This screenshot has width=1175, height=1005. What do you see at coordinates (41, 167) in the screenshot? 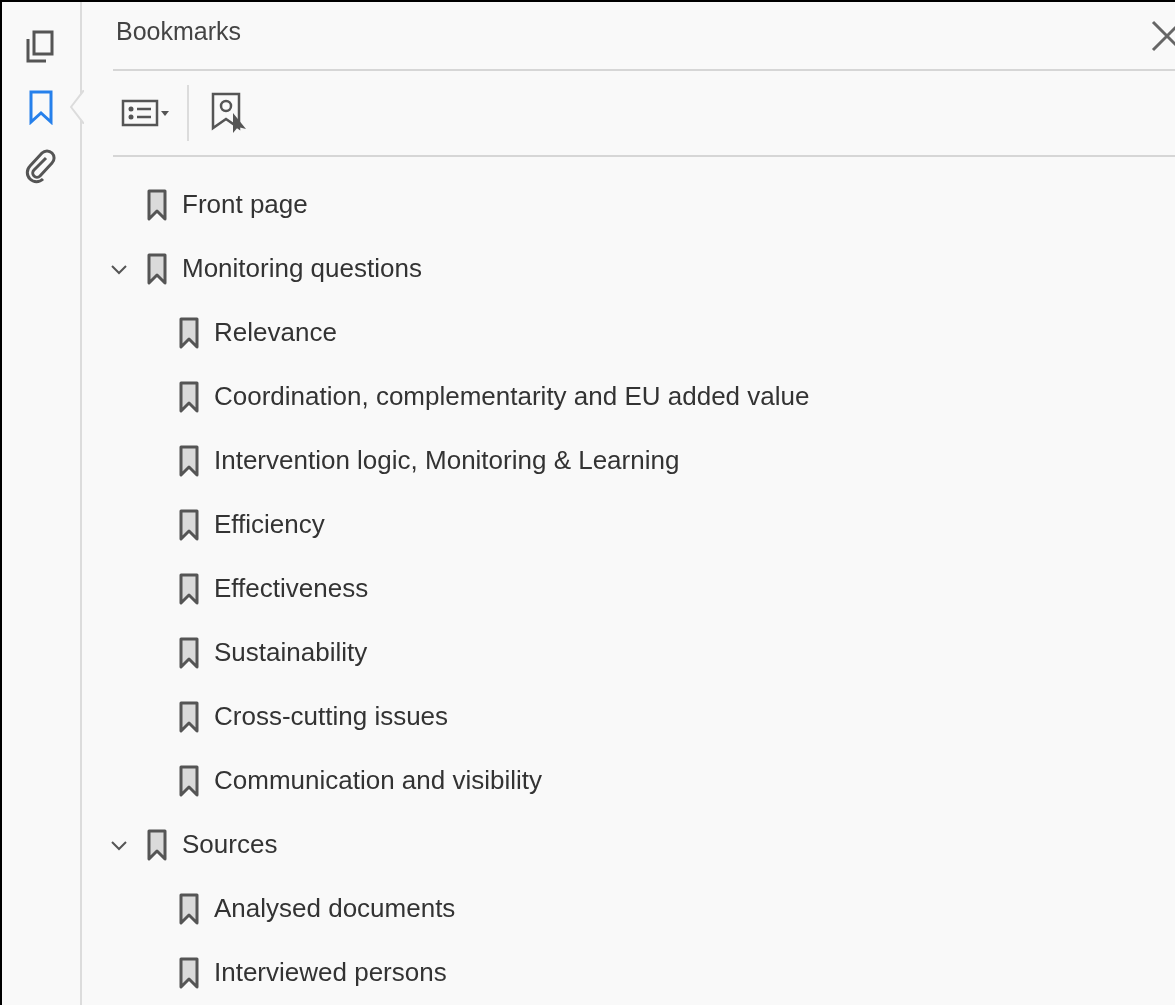
I see `paperclip-icon` at bounding box center [41, 167].